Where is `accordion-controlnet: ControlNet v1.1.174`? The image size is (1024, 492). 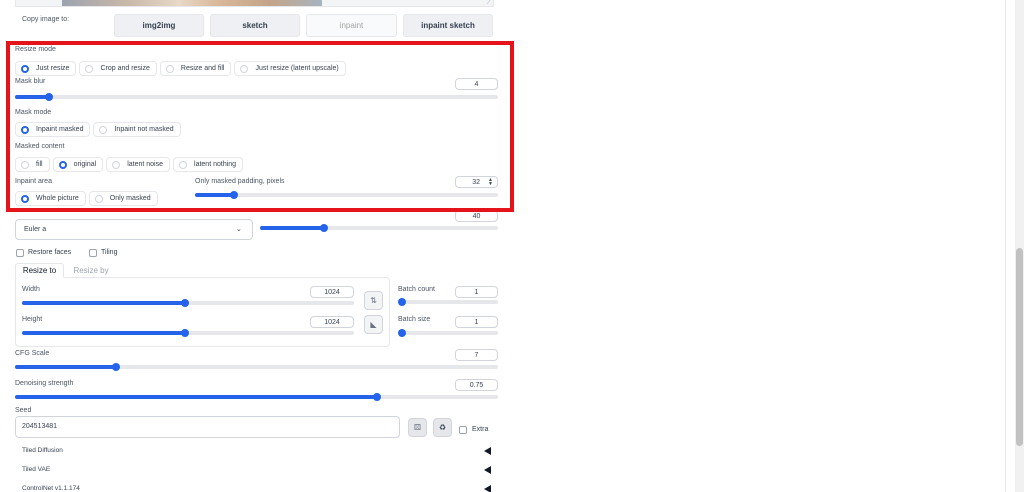
accordion-controlnet: ControlNet v1.1.174 is located at coordinates (51, 488).